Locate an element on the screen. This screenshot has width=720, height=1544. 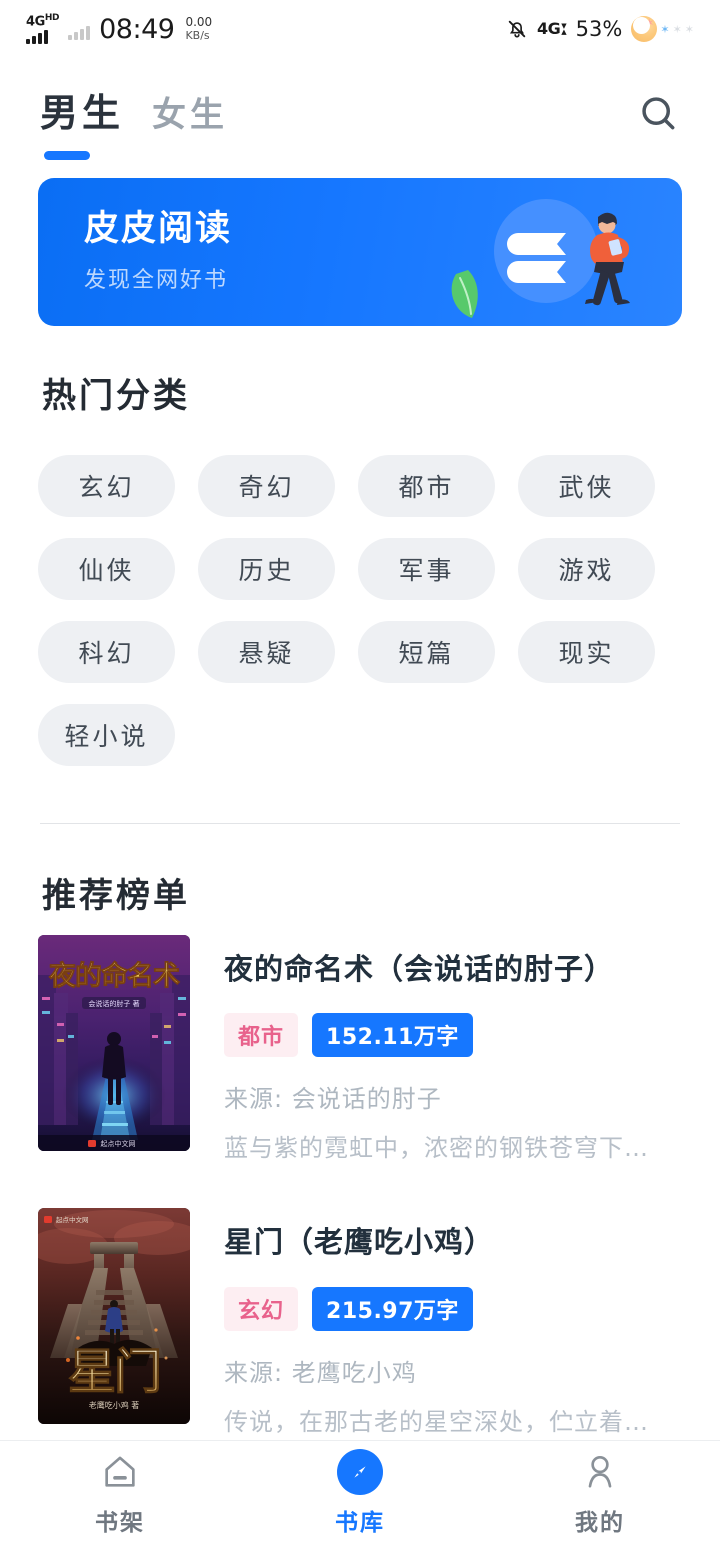
bell-off-icon is located at coordinates (517, 29).